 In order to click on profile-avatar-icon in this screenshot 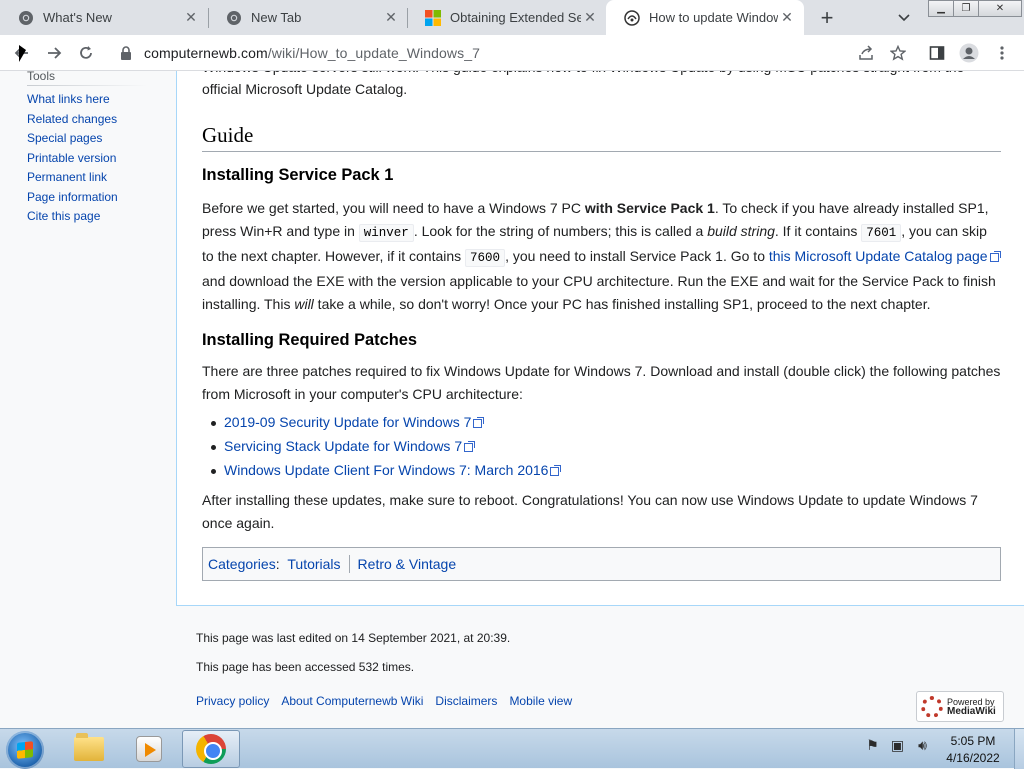, I will do `click(969, 53)`.